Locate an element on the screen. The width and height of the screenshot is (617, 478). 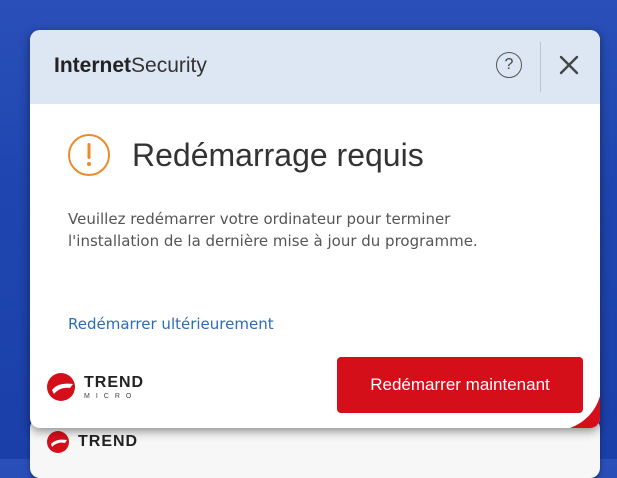
exclamation-circle-icon is located at coordinates (89, 155).